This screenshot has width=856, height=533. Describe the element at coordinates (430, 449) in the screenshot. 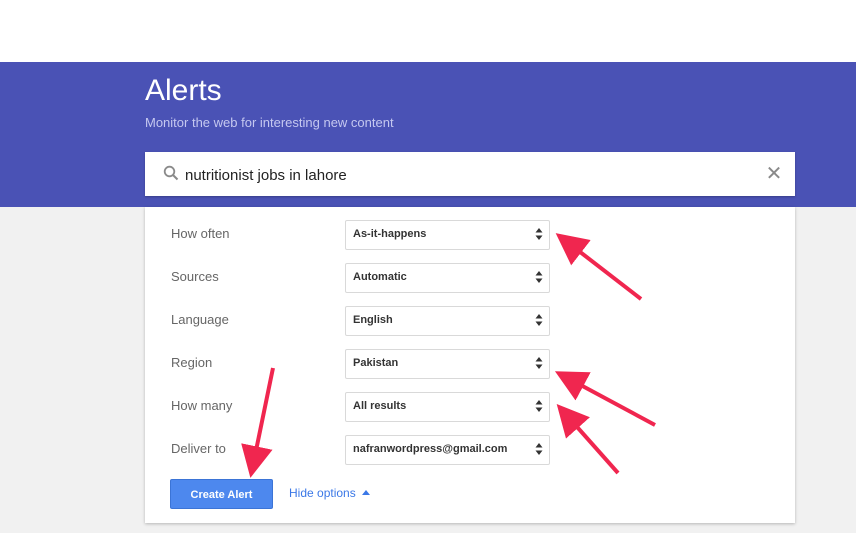

I see `select-value: nafranwordpress@gmail.com` at that location.